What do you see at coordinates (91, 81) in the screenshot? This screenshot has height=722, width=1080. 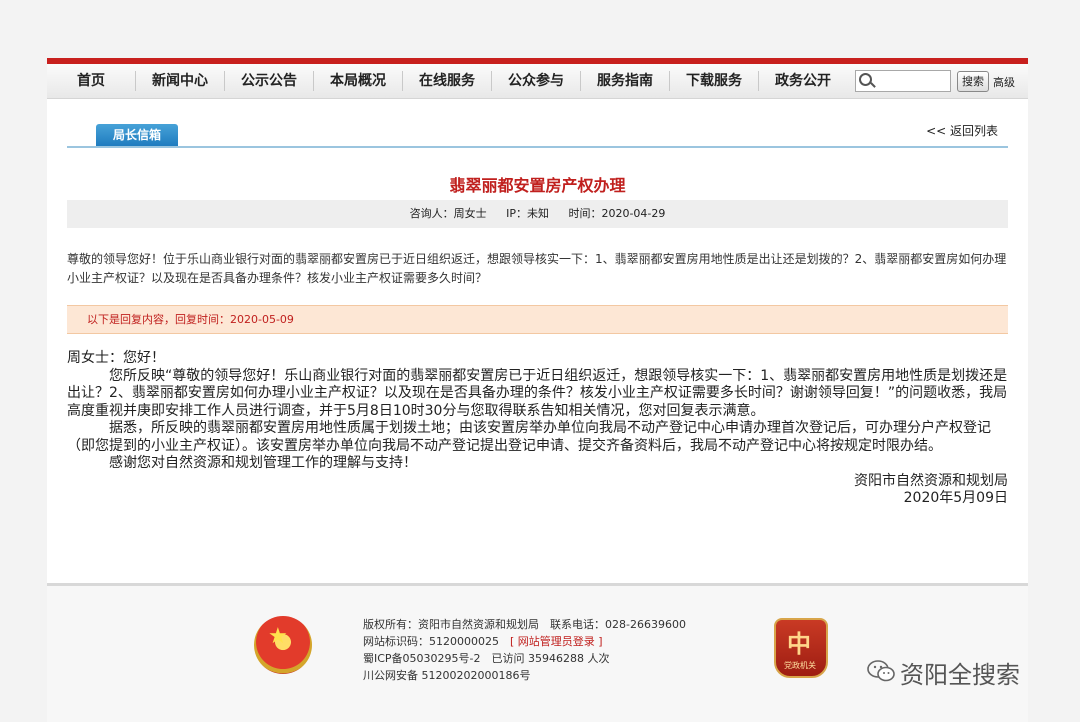 I see `nav-item-home: 首页` at bounding box center [91, 81].